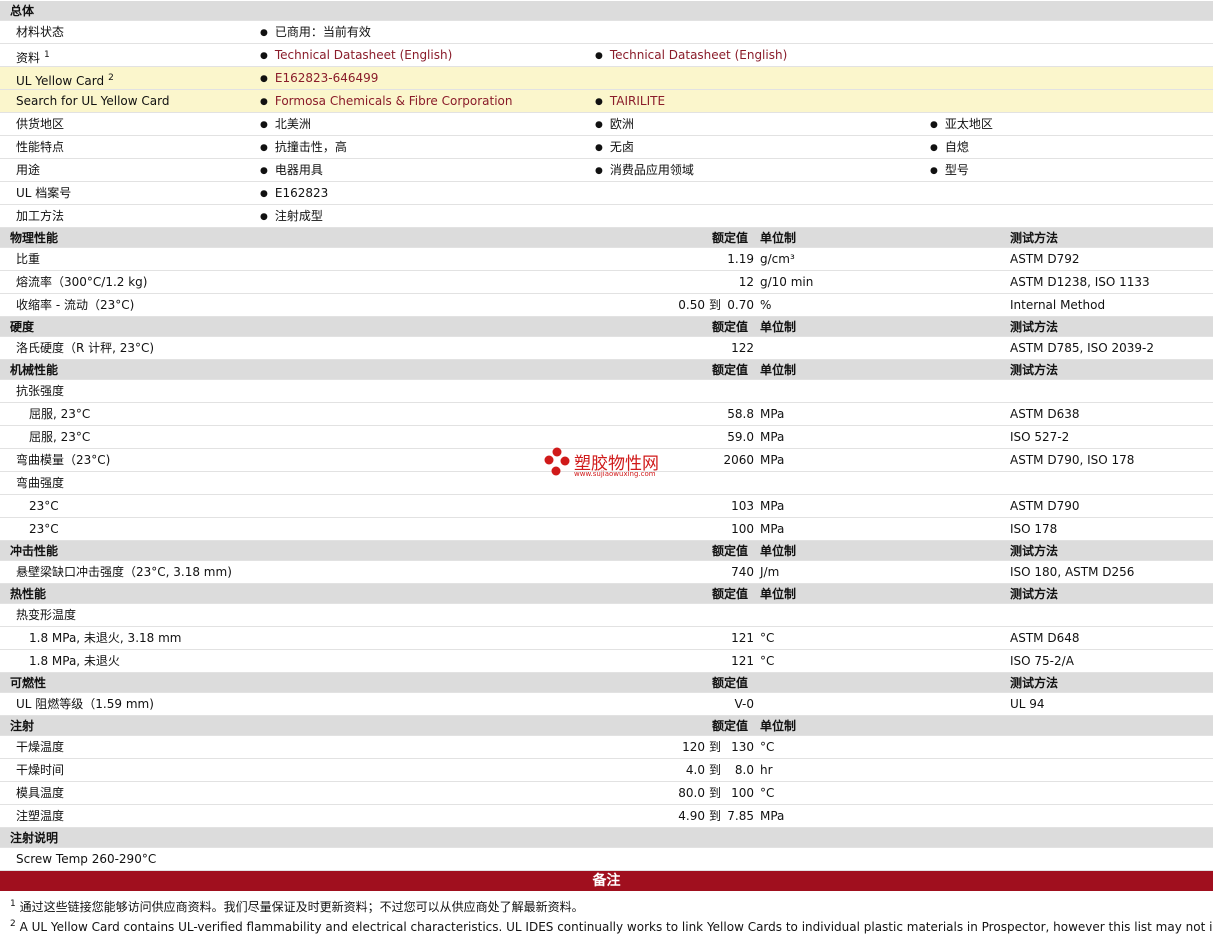 This screenshot has width=1213, height=937. Describe the element at coordinates (606, 78) in the screenshot. I see `general-row: UL Yellow Card2 E162823-646499` at that location.